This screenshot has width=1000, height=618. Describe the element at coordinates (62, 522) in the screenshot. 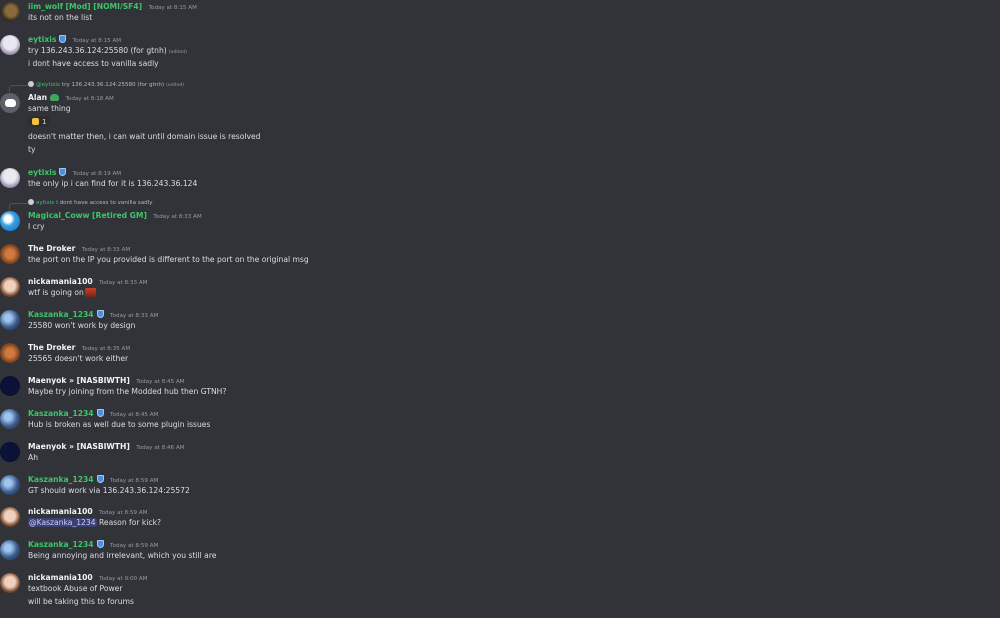

I see `user-mention: @Kaszanka_1234` at that location.